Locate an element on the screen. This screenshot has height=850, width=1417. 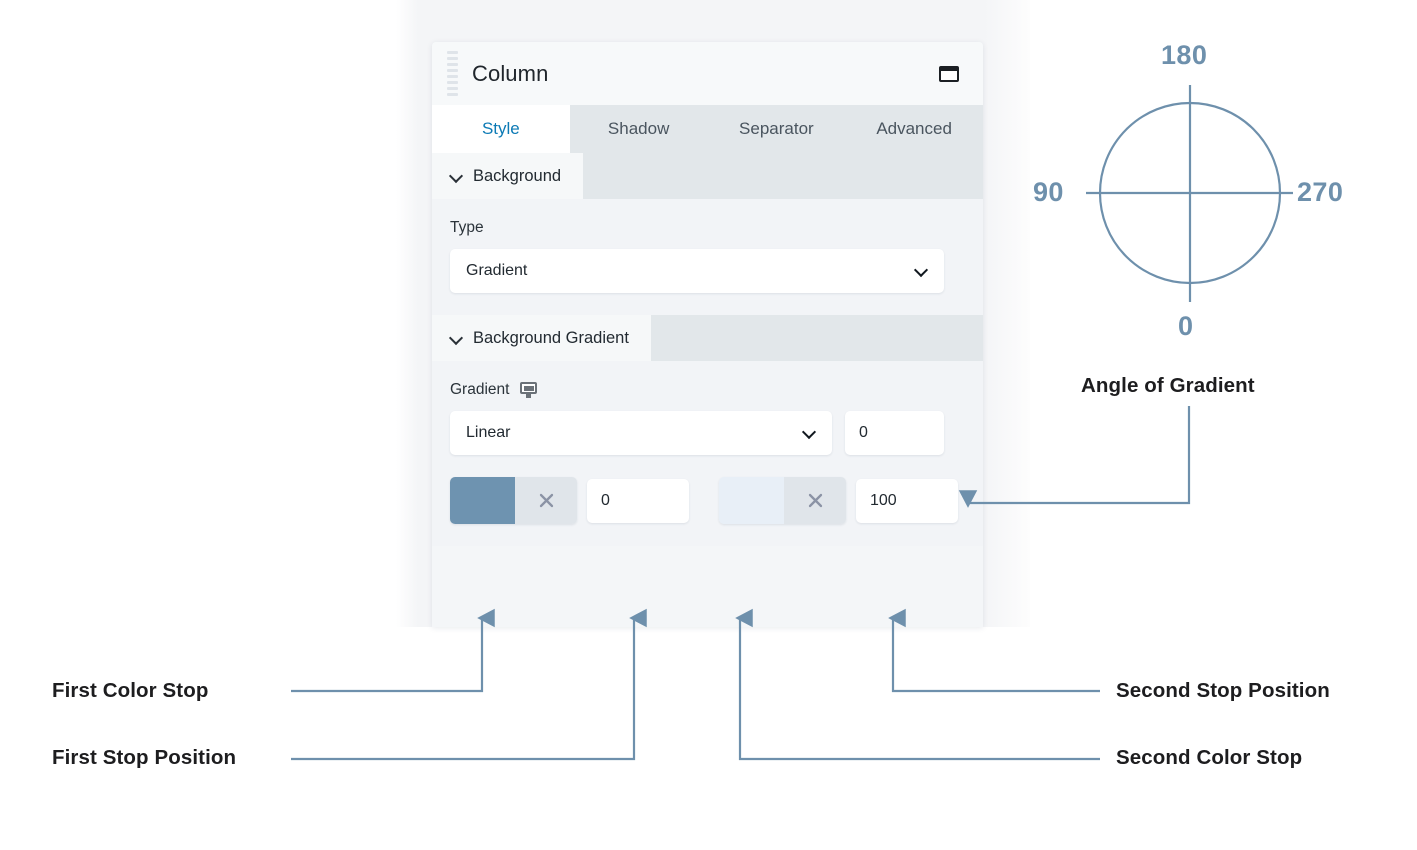
second-stop-position-input: 100 is located at coordinates (907, 500).